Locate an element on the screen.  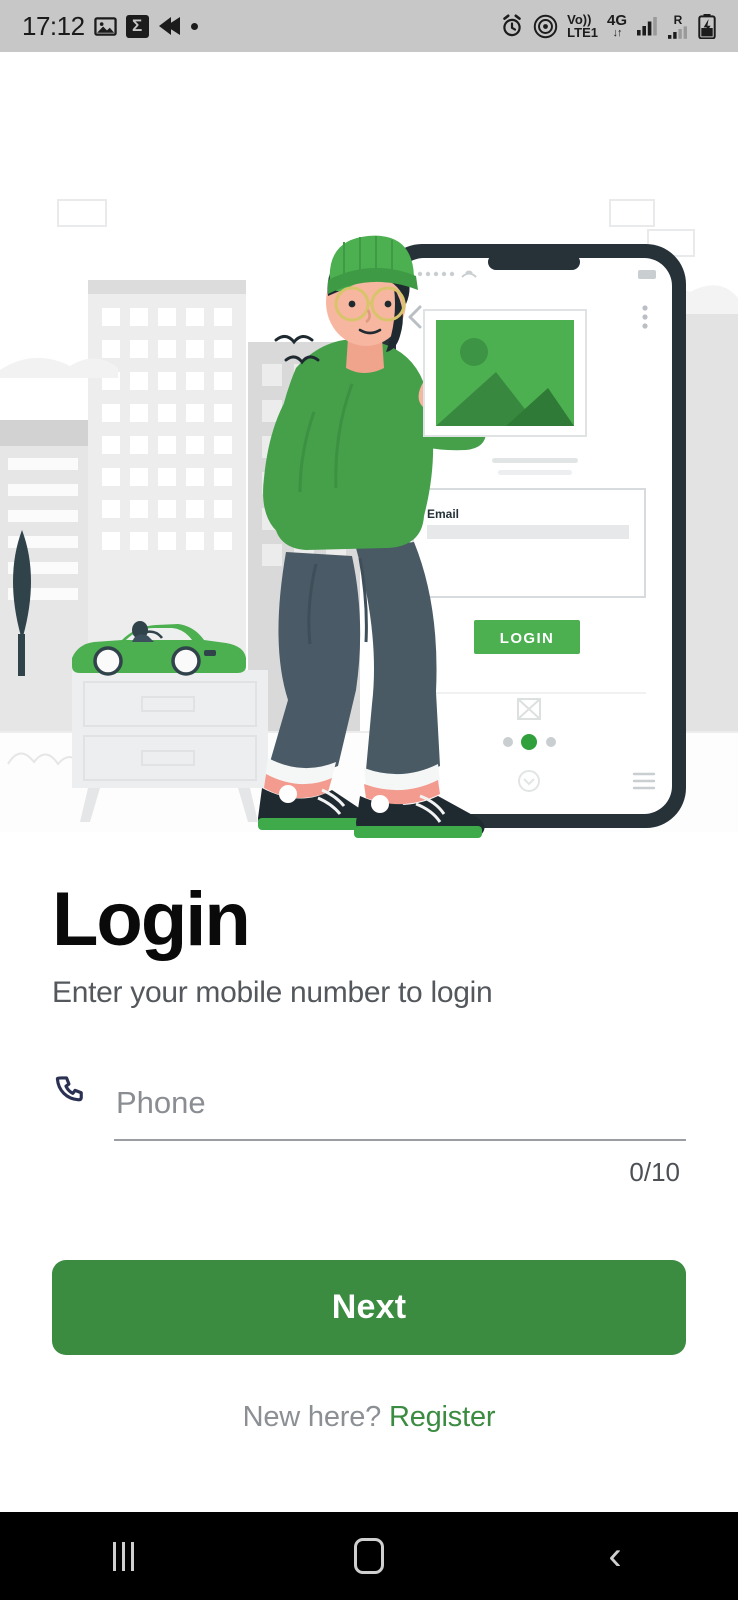
network-4g-icon: 4G ↓↑ is located at coordinates (617, 26).